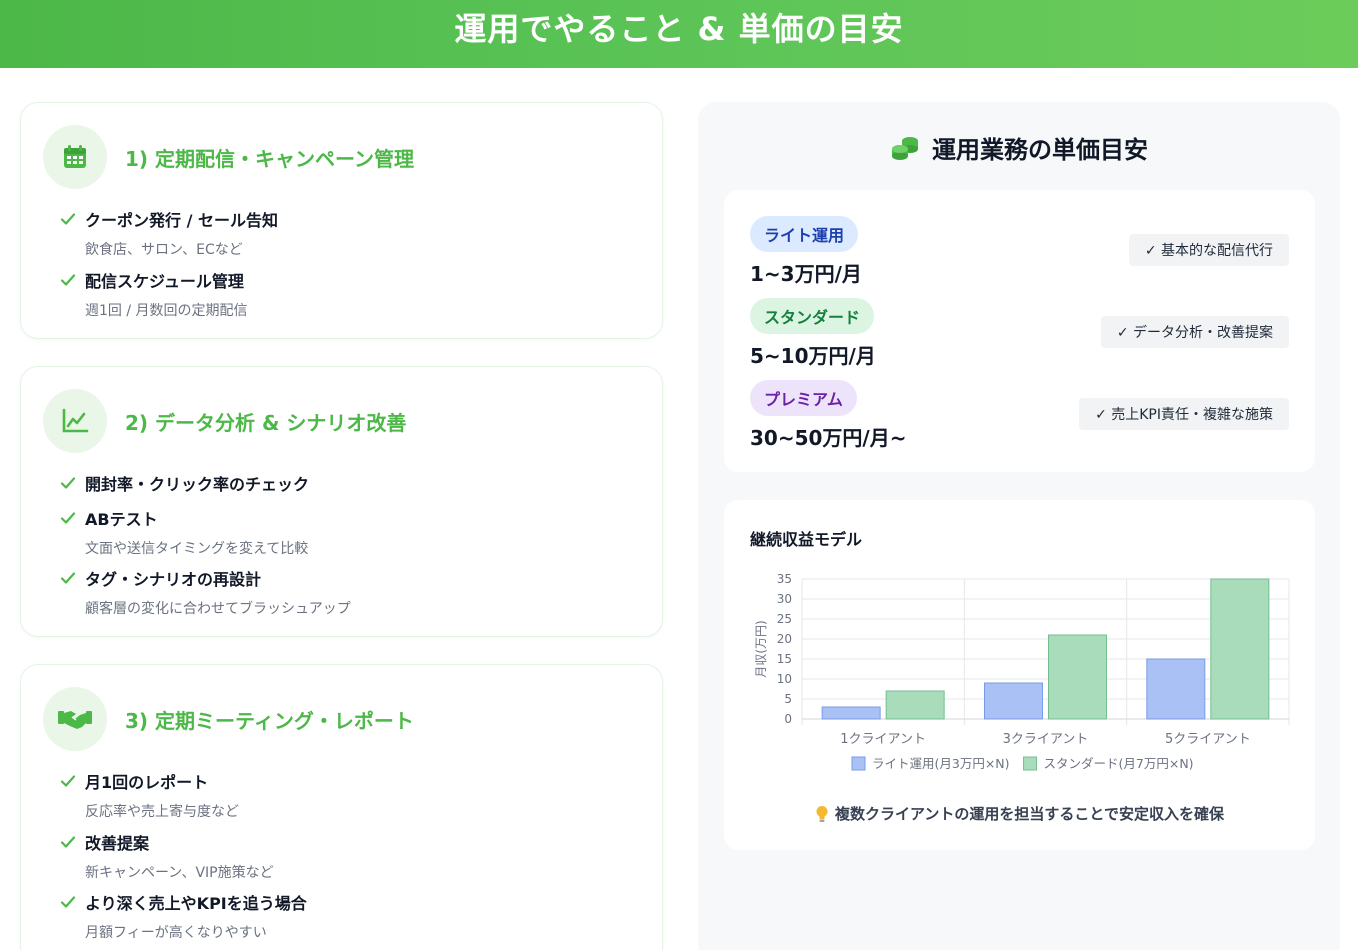 This screenshot has width=1358, height=950. I want to click on y-axis-label: 月収(万円), so click(761, 648).